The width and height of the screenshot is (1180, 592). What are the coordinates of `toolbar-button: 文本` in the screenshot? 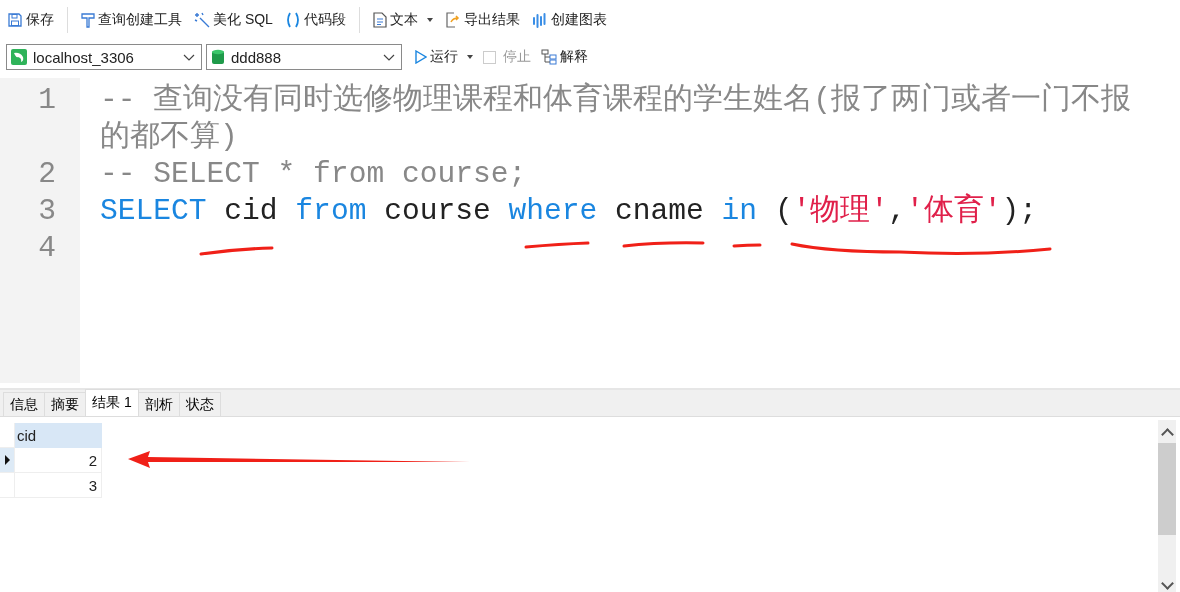 It's located at (402, 20).